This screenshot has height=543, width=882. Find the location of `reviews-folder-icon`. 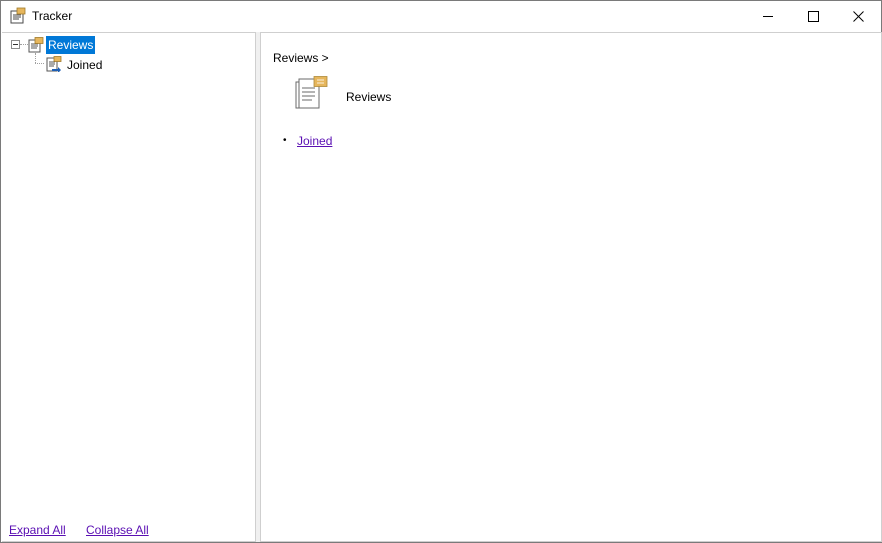

reviews-folder-icon is located at coordinates (36, 45).